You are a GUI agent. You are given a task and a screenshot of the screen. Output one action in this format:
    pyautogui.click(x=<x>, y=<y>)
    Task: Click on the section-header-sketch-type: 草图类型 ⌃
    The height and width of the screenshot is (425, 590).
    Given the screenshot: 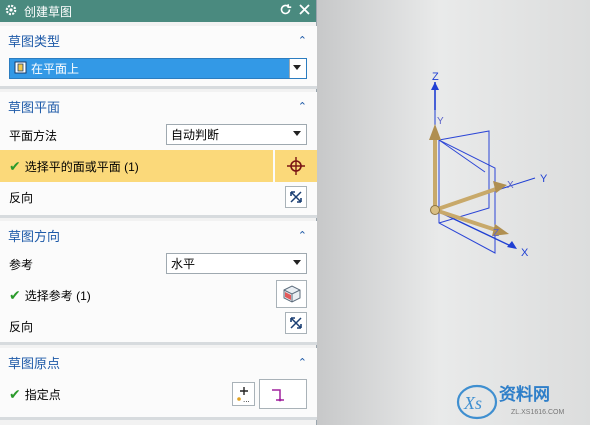 What is the action you would take?
    pyautogui.click(x=158, y=40)
    